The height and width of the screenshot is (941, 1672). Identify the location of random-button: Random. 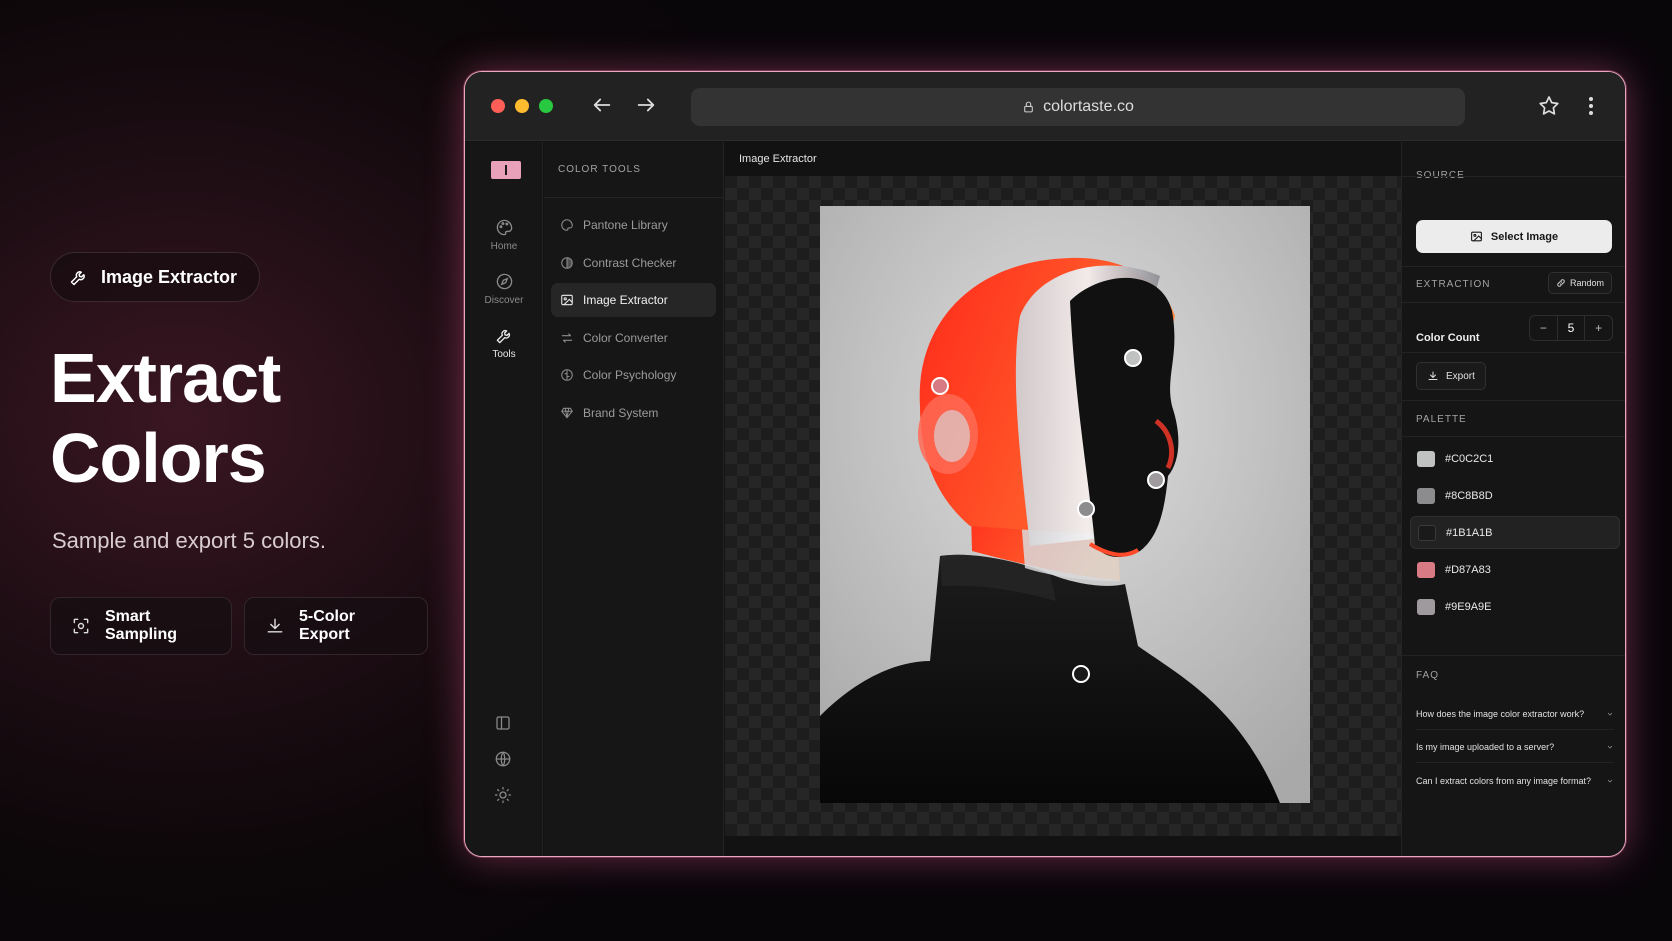
(1580, 283).